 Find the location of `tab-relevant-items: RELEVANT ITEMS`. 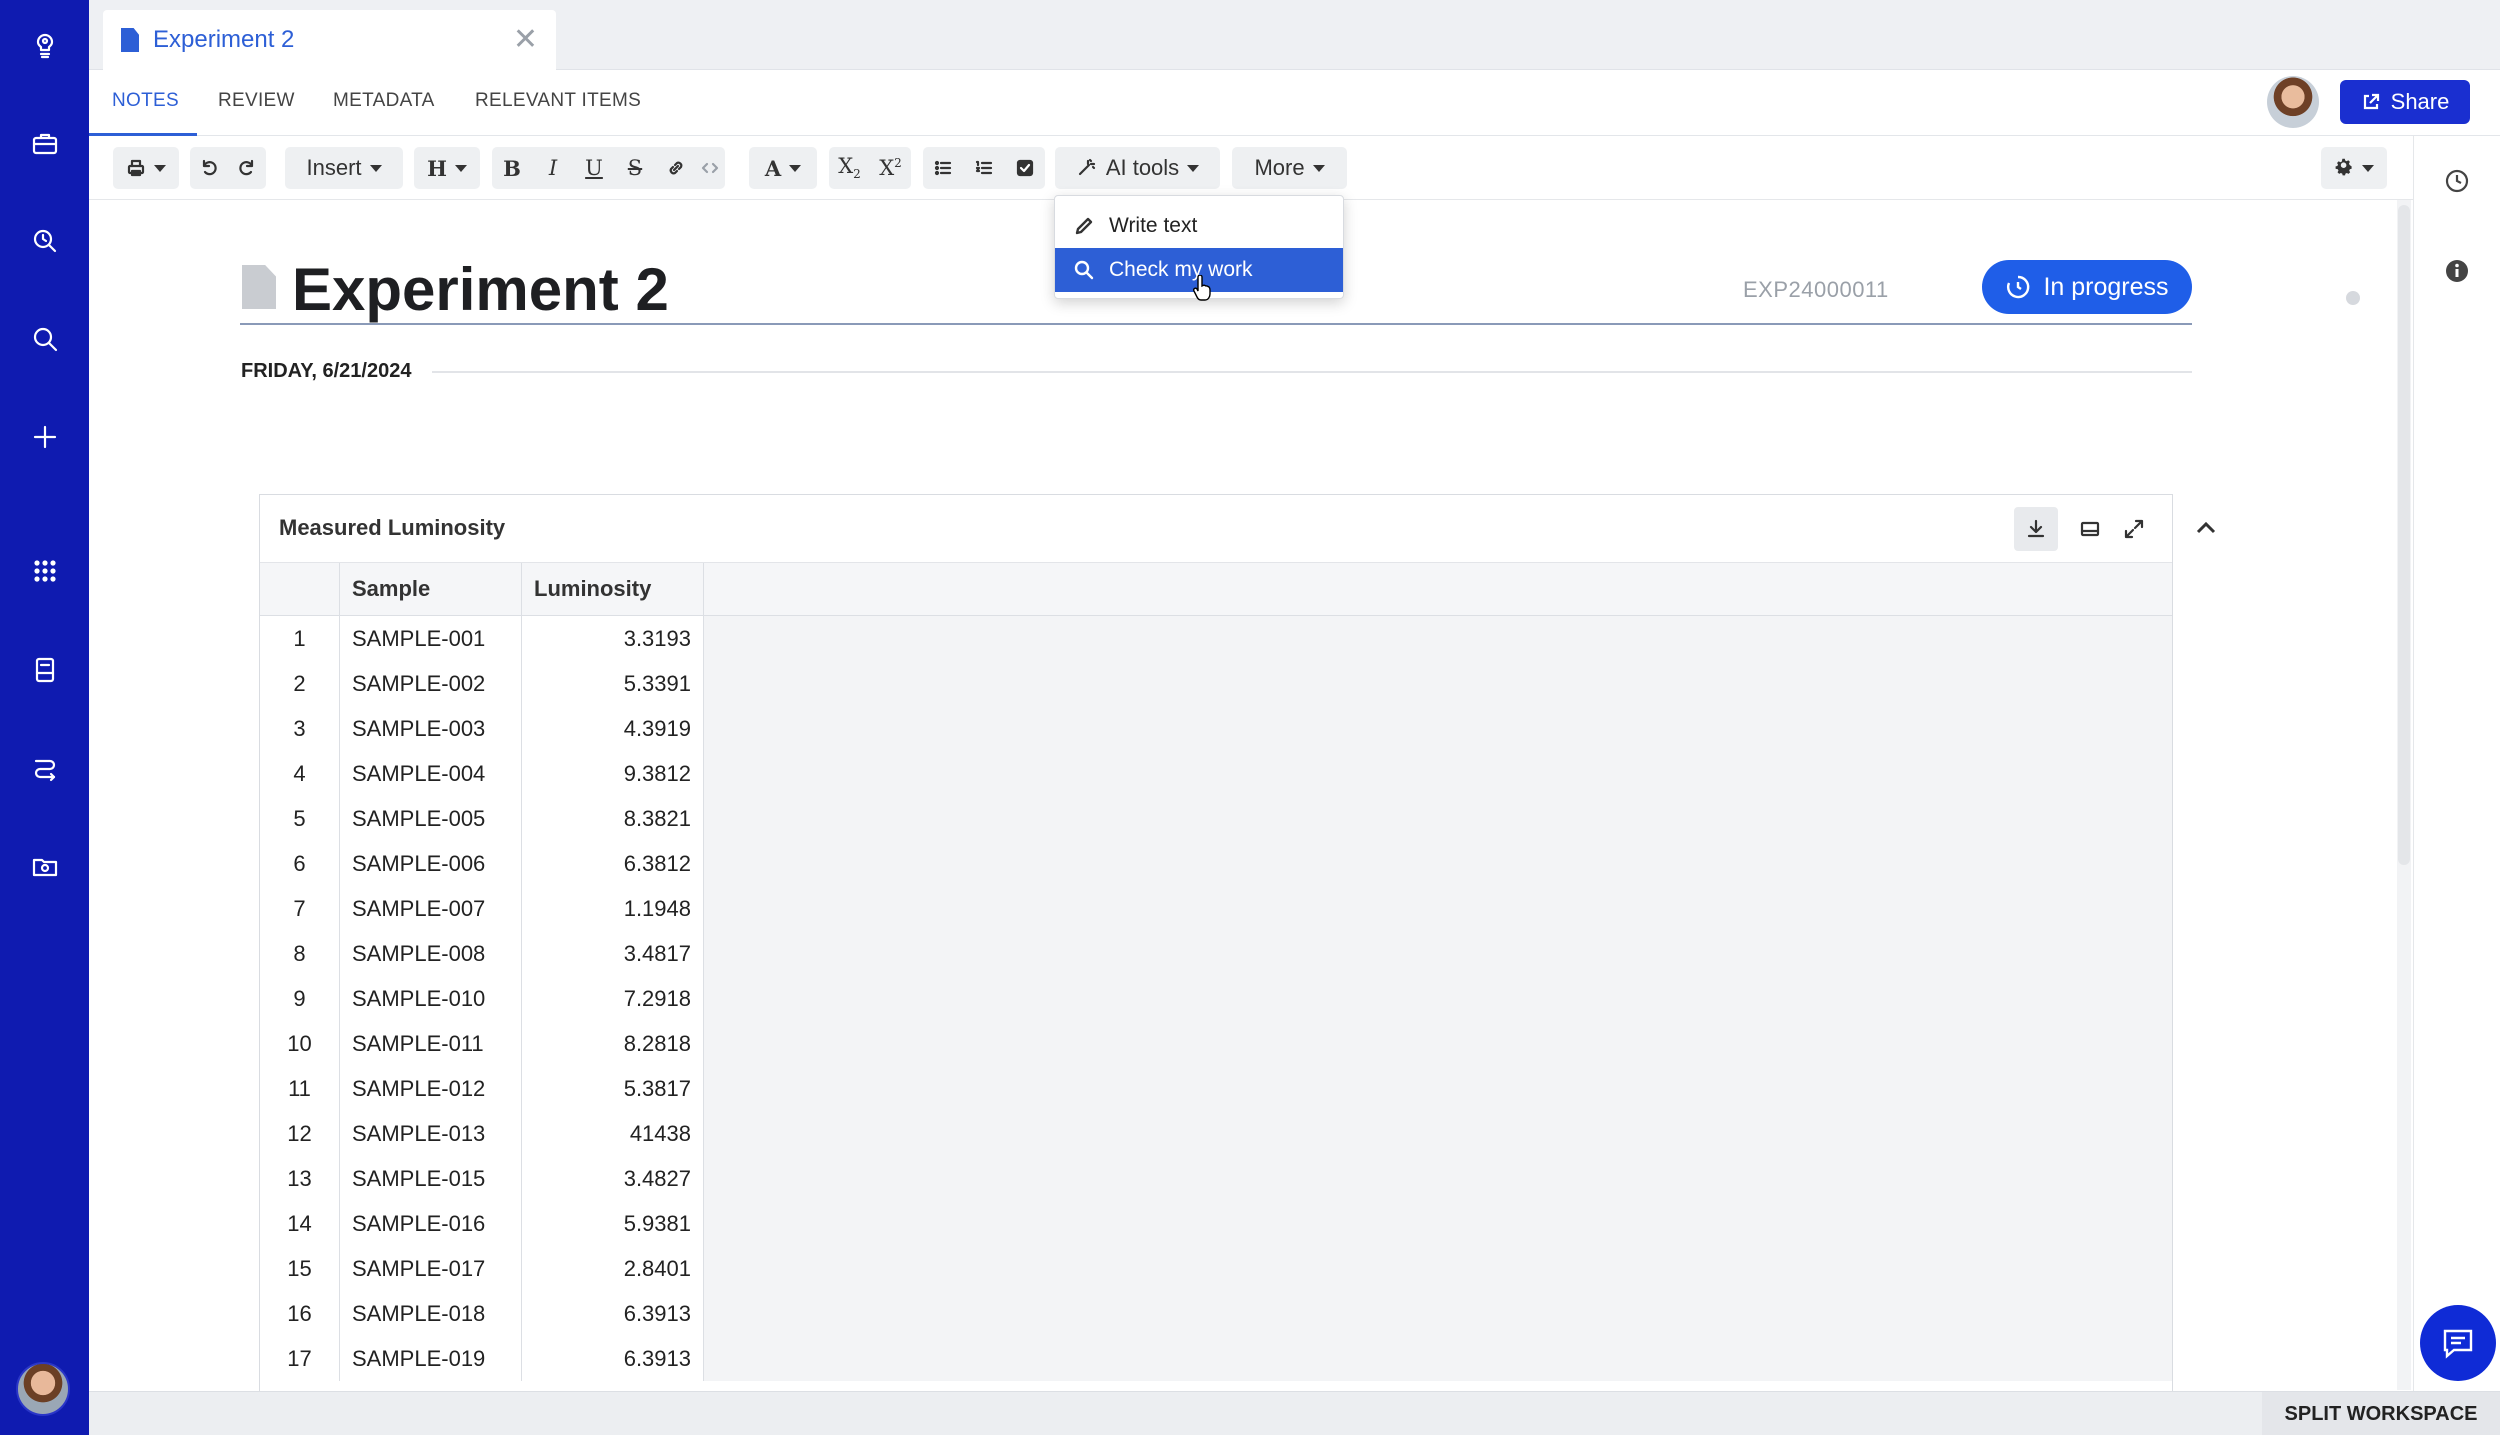

tab-relevant-items: RELEVANT ITEMS is located at coordinates (558, 101).